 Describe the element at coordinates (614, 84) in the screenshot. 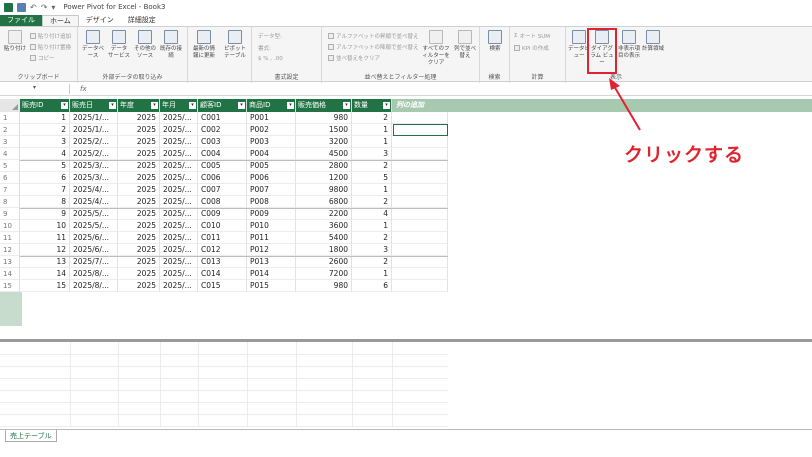

I see `arrow-head` at that location.